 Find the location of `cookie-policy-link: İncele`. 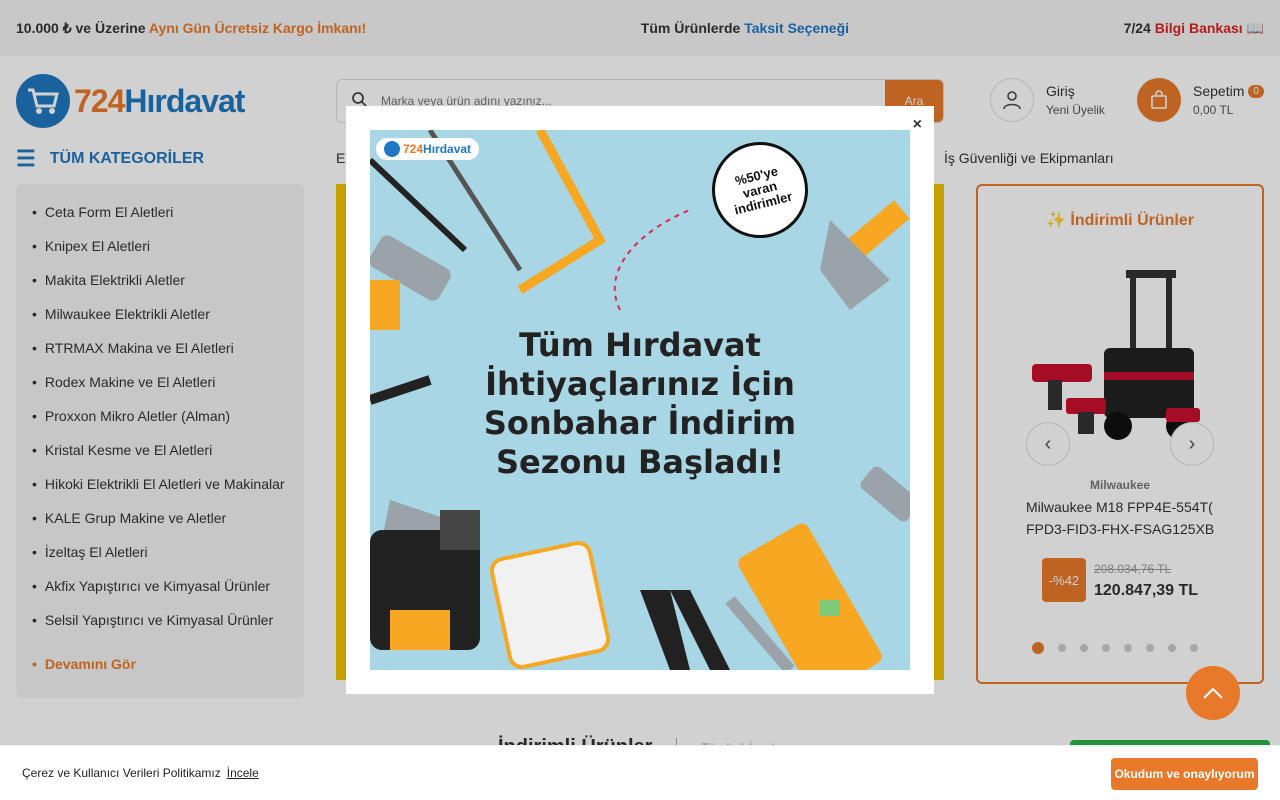

cookie-policy-link: İncele is located at coordinates (243, 773).